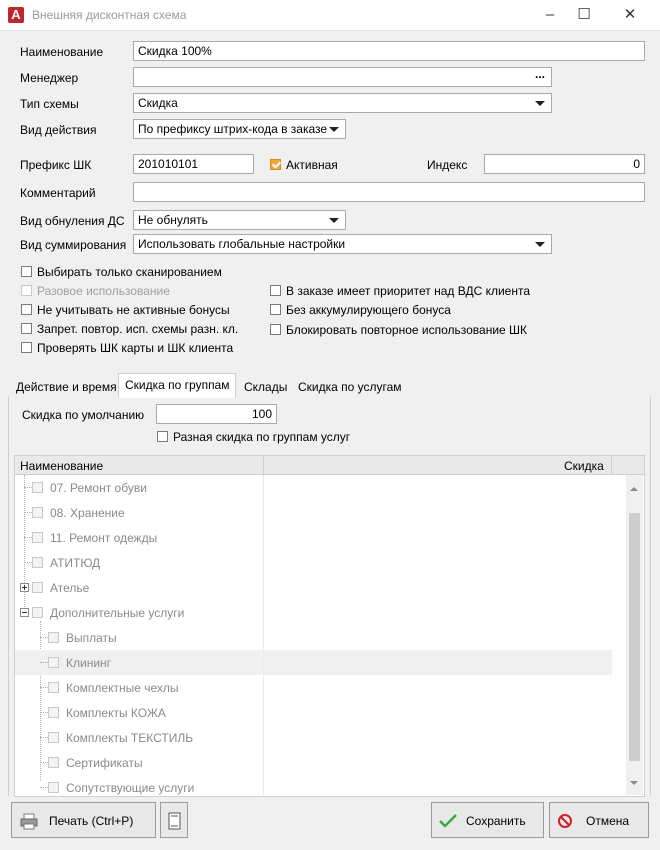 Image resolution: width=660 pixels, height=850 pixels. I want to click on action-type-label: Вид действия, so click(58, 130).